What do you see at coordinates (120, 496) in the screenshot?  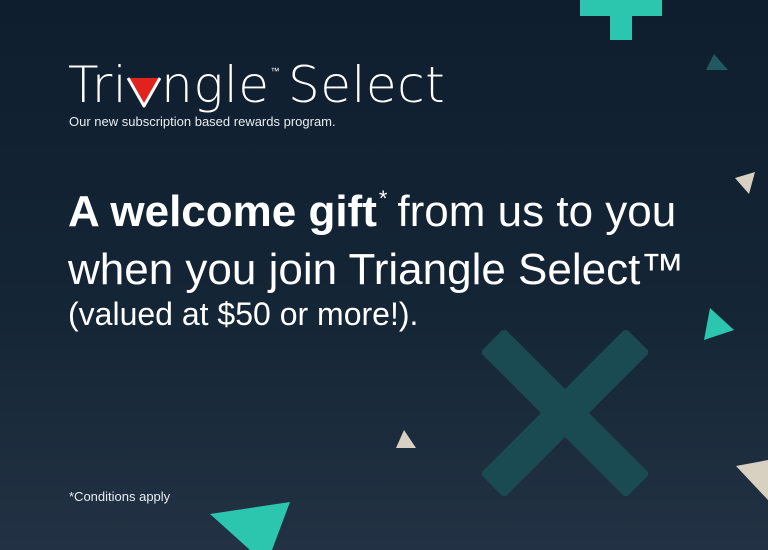 I see `conditions-note: *Conditions apply` at bounding box center [120, 496].